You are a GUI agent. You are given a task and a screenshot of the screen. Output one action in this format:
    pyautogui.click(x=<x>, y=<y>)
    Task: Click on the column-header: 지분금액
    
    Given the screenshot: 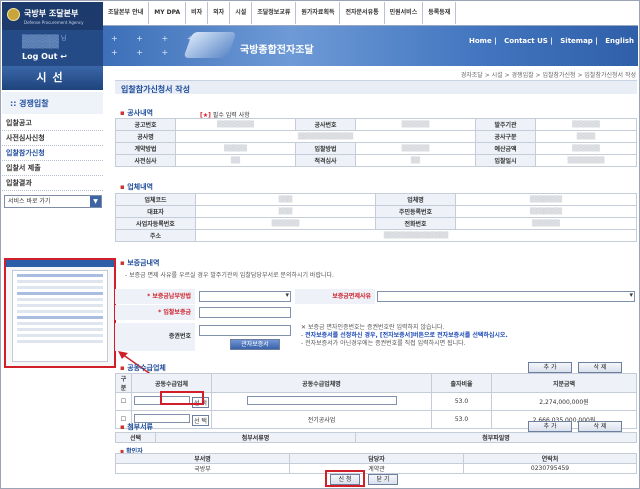 What is the action you would take?
    pyautogui.click(x=564, y=383)
    